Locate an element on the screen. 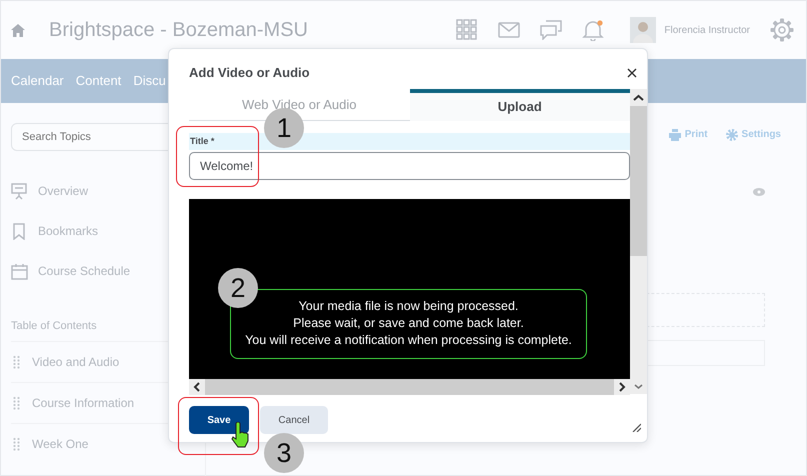 This screenshot has width=807, height=476. presentation-icon is located at coordinates (19, 191).